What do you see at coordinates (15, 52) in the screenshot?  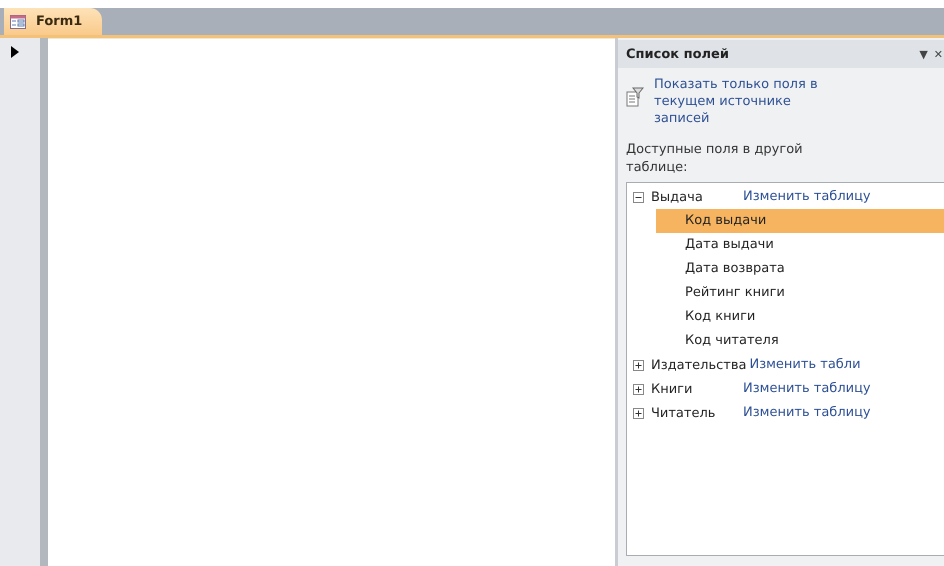 I see `record-selector-icon` at bounding box center [15, 52].